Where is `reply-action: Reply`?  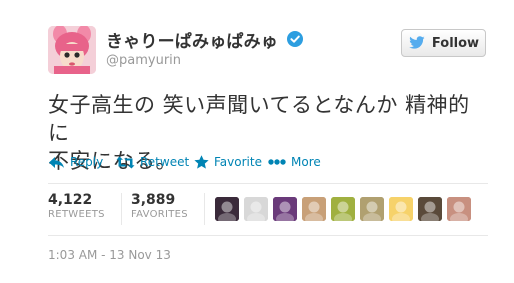
reply-action: Reply is located at coordinates (75, 162).